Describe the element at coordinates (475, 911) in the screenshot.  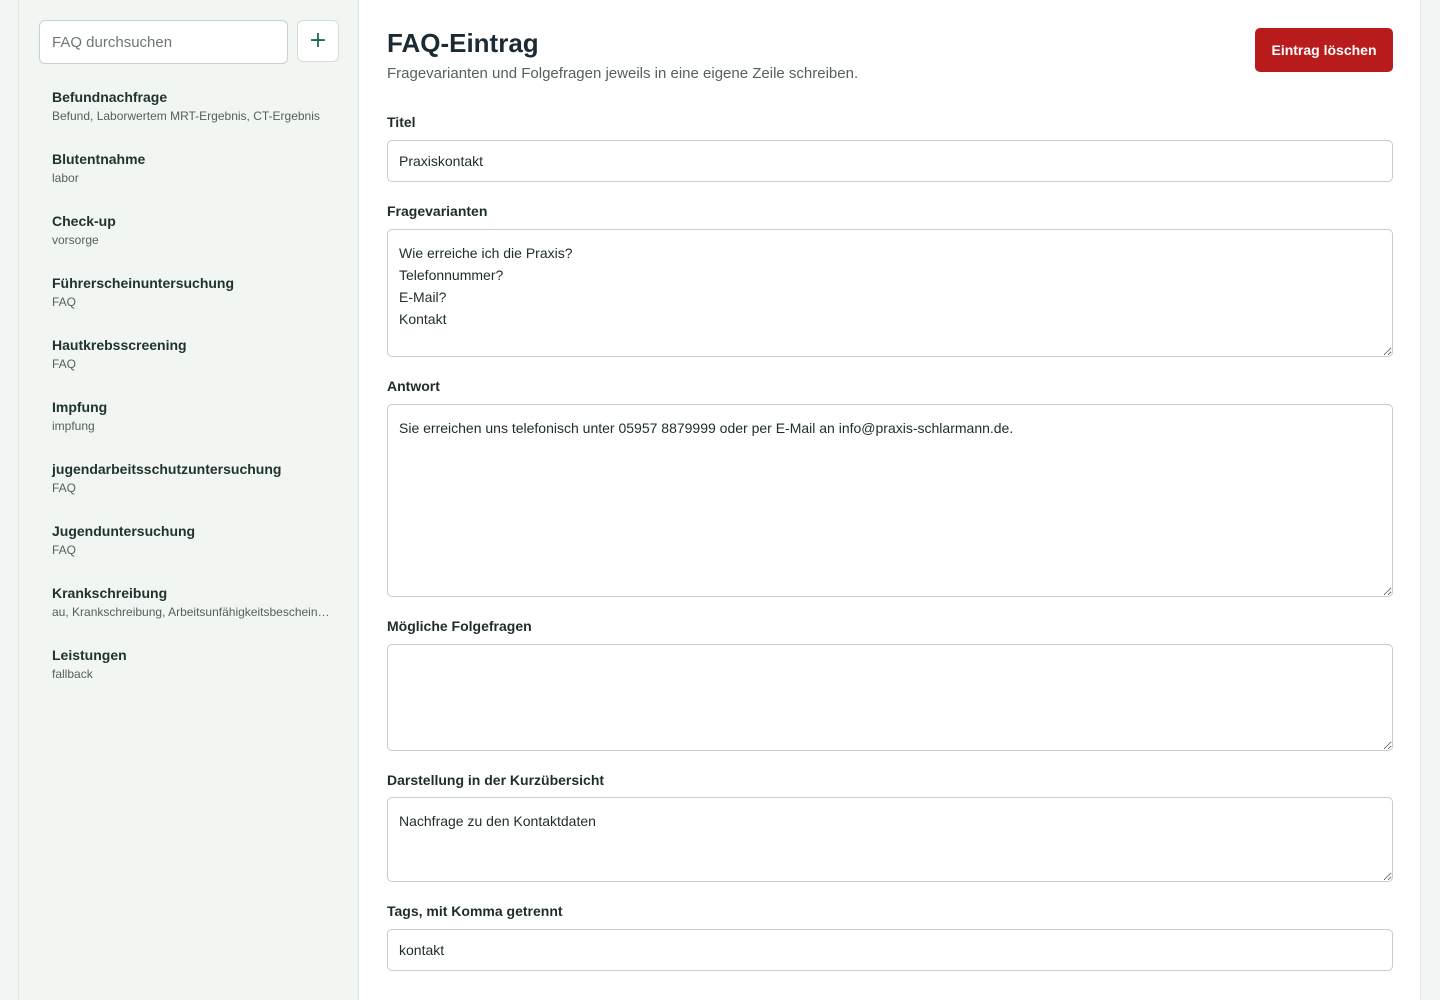
I see `tags-label: Tags, mit Komma getrennt` at that location.